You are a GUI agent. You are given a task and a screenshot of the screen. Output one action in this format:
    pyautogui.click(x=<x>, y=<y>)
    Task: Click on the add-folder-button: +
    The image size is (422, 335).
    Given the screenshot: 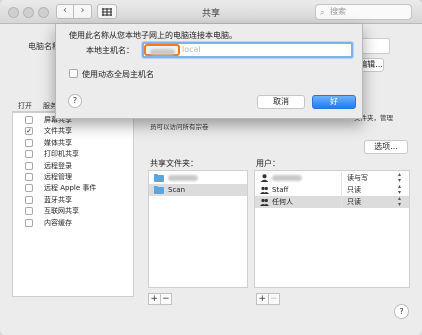 What is the action you would take?
    pyautogui.click(x=154, y=299)
    